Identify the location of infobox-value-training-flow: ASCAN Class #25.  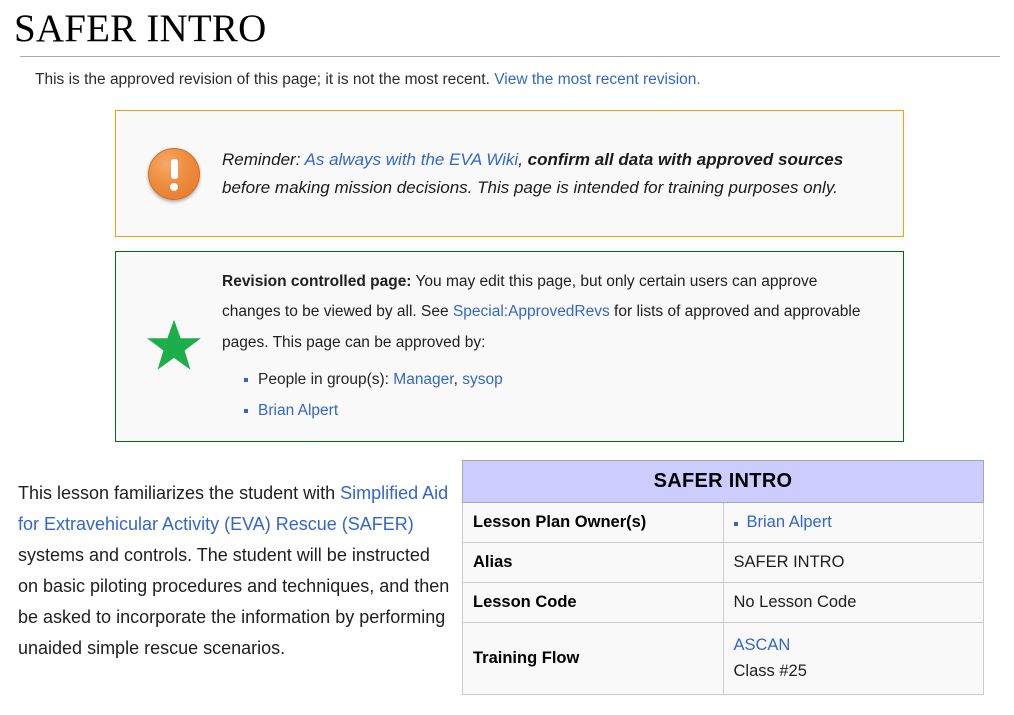
(853, 659).